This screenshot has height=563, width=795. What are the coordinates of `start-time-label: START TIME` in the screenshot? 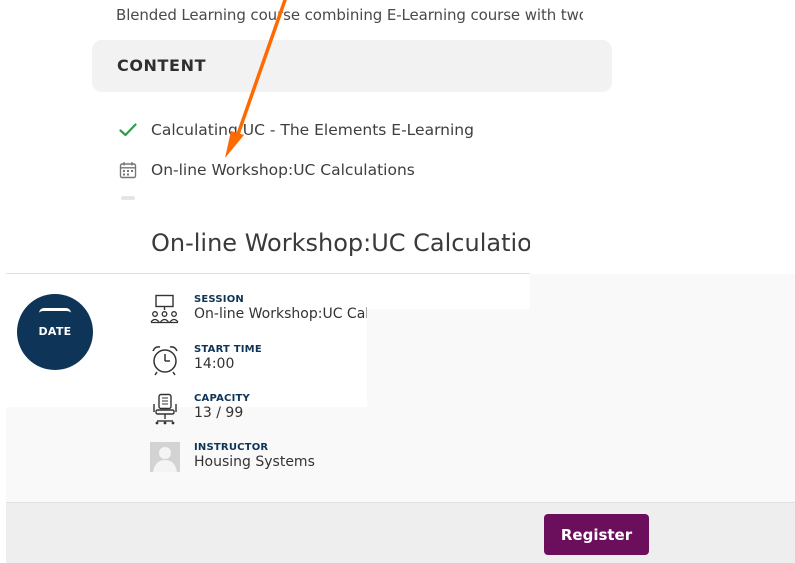 It's located at (228, 349).